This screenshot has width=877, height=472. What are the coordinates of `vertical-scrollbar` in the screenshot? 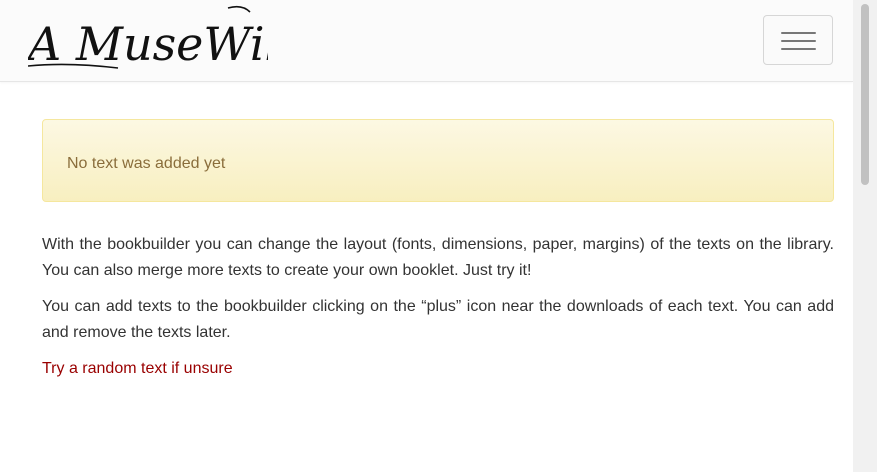 It's located at (865, 236).